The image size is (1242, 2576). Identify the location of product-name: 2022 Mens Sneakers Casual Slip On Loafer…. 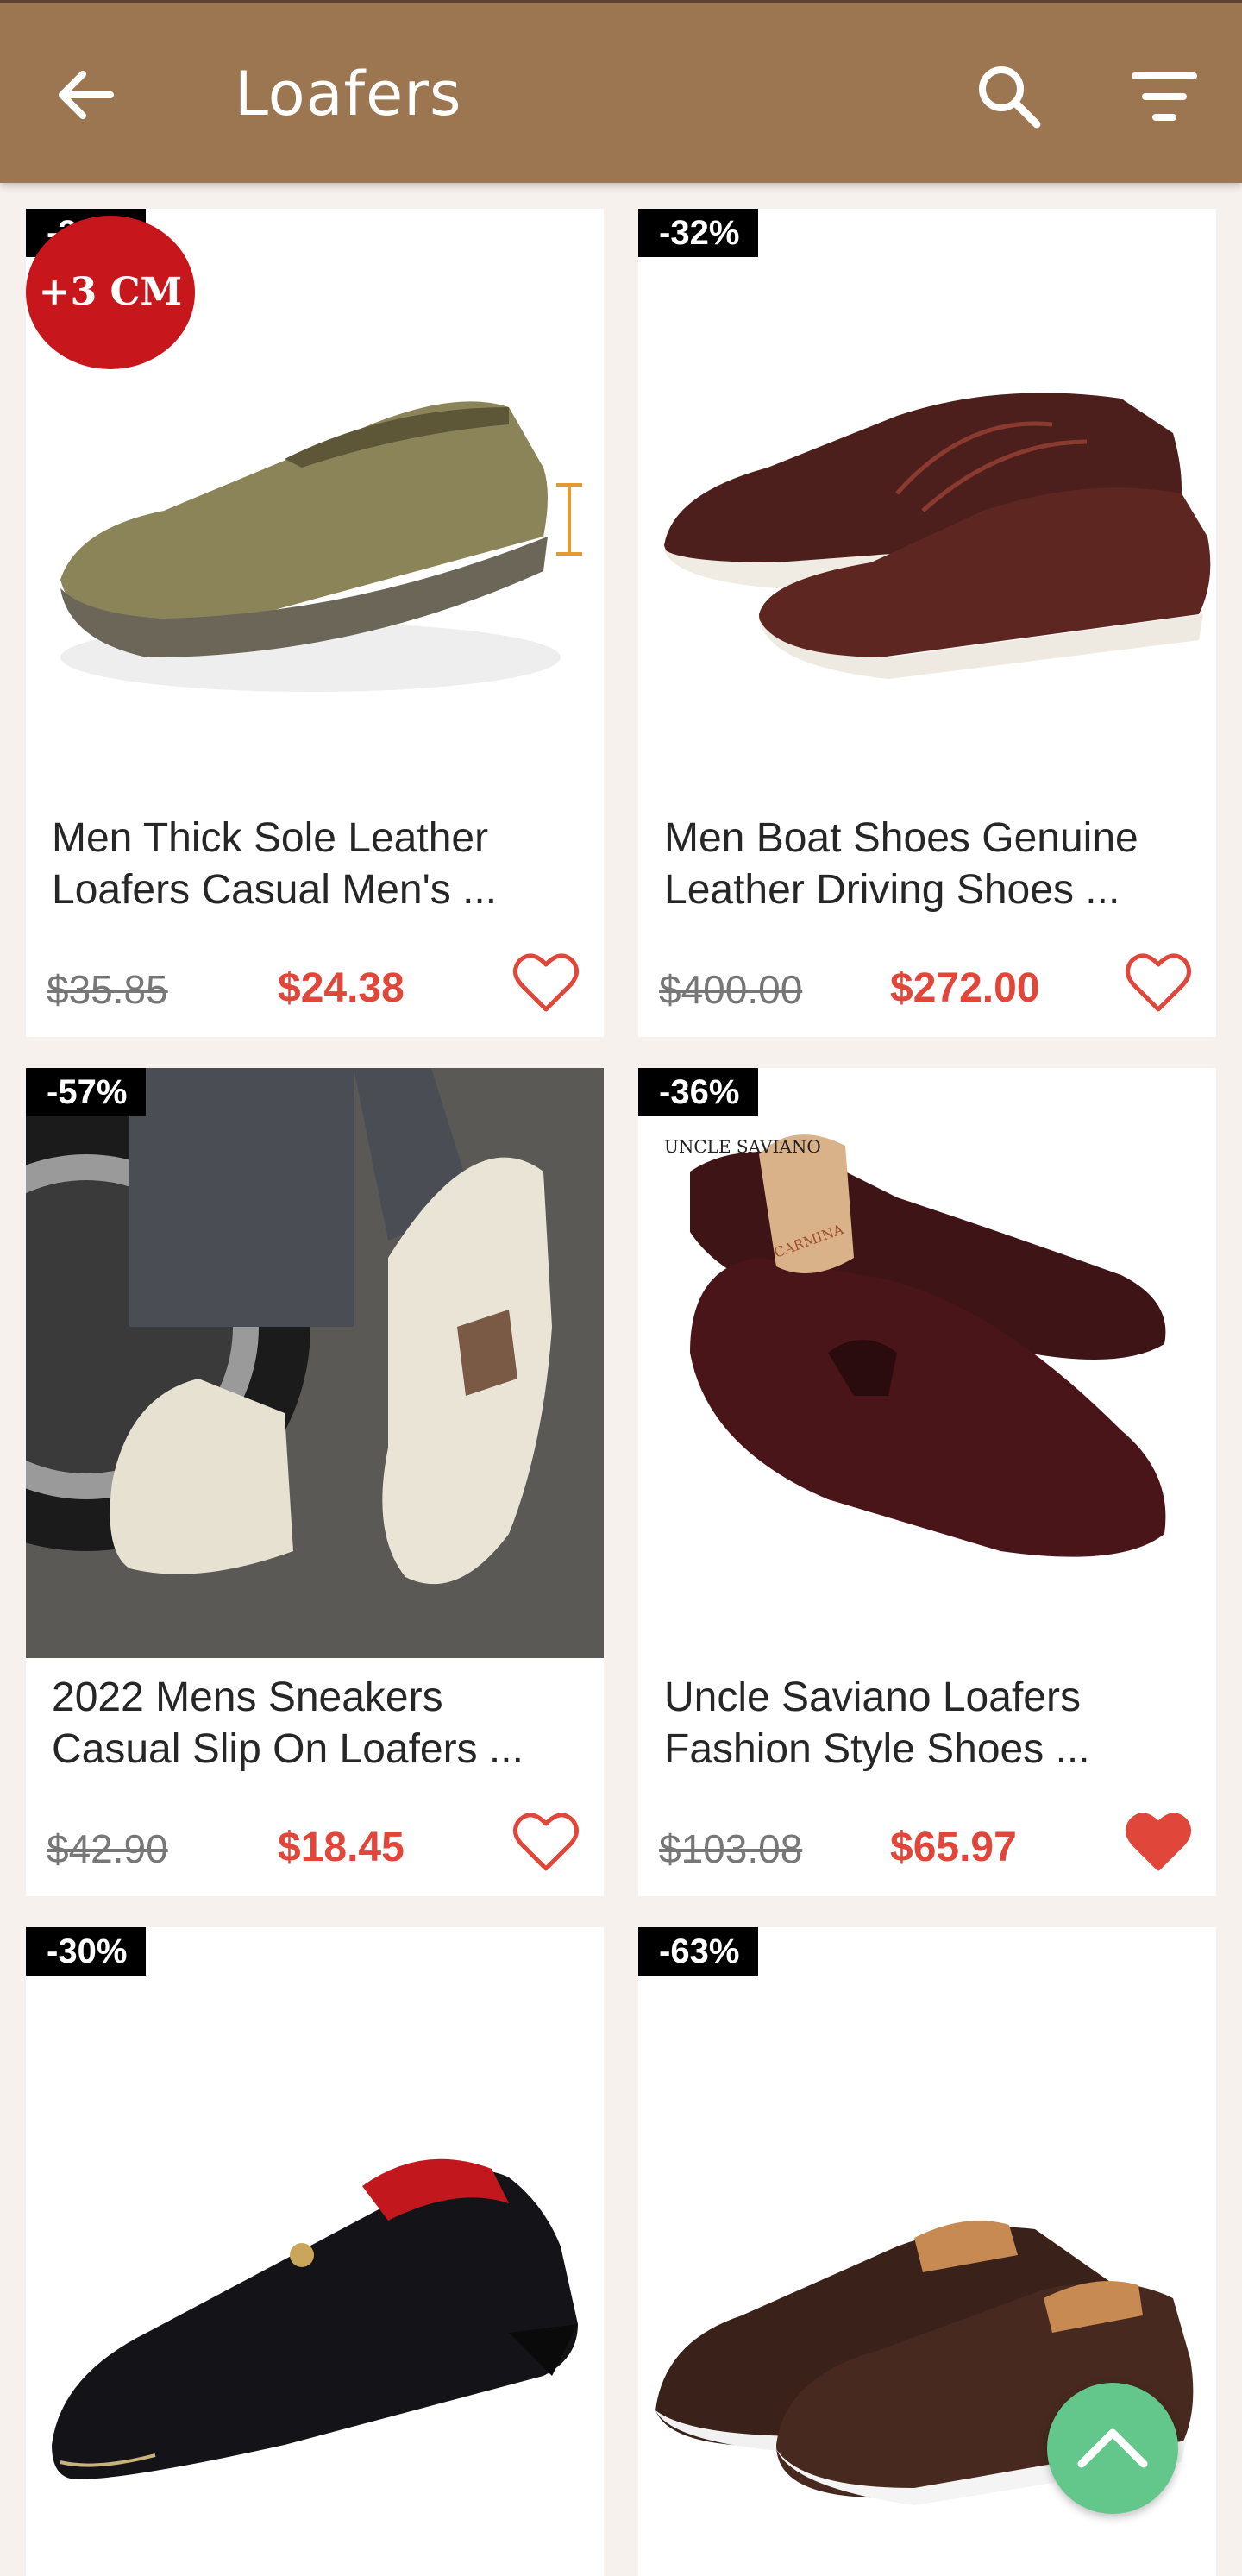
(315, 1723).